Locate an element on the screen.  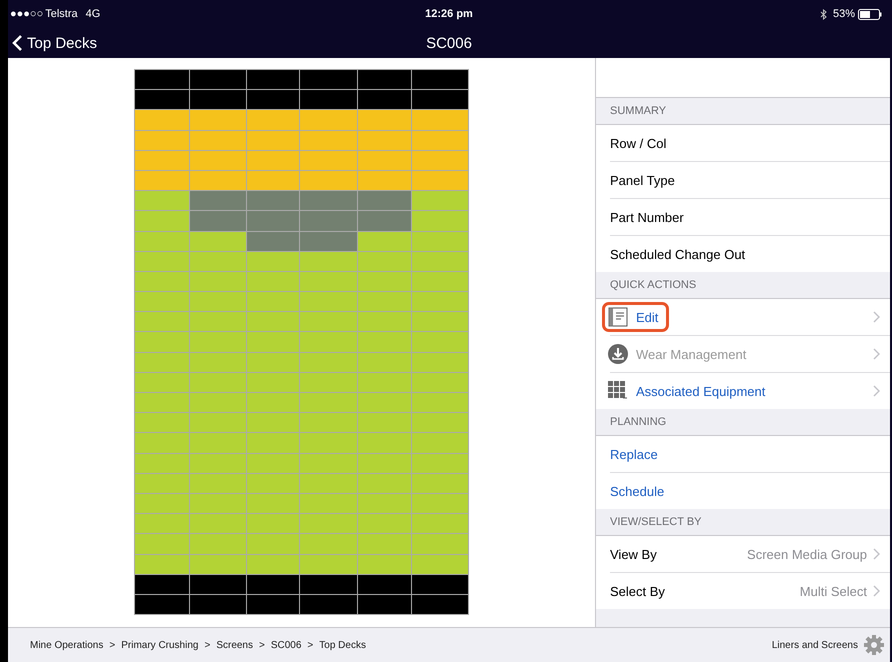
breadcrumb-item: Primary Crushing is located at coordinates (159, 645).